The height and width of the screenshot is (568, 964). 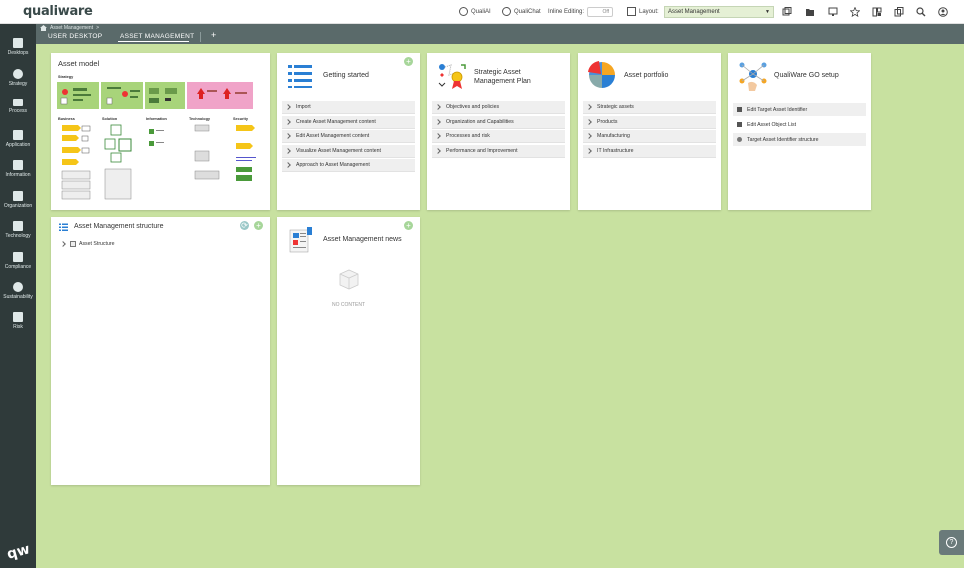 What do you see at coordinates (362, 239) in the screenshot?
I see `card-title: Asset Management news` at bounding box center [362, 239].